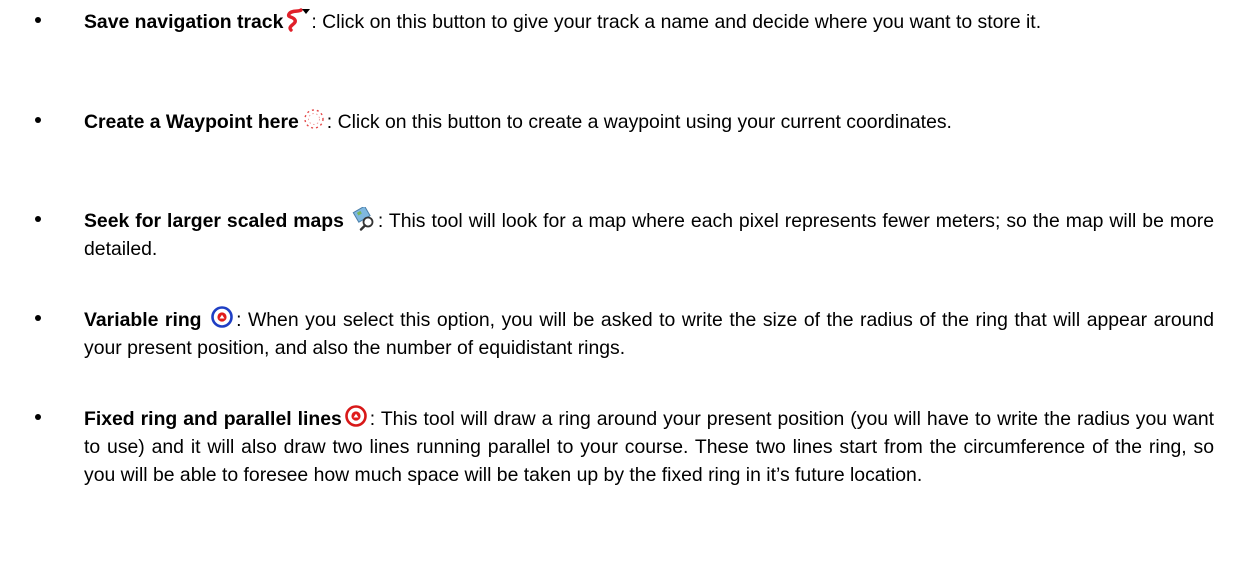 This screenshot has height=584, width=1255. I want to click on map-search-icon, so click(365, 219).